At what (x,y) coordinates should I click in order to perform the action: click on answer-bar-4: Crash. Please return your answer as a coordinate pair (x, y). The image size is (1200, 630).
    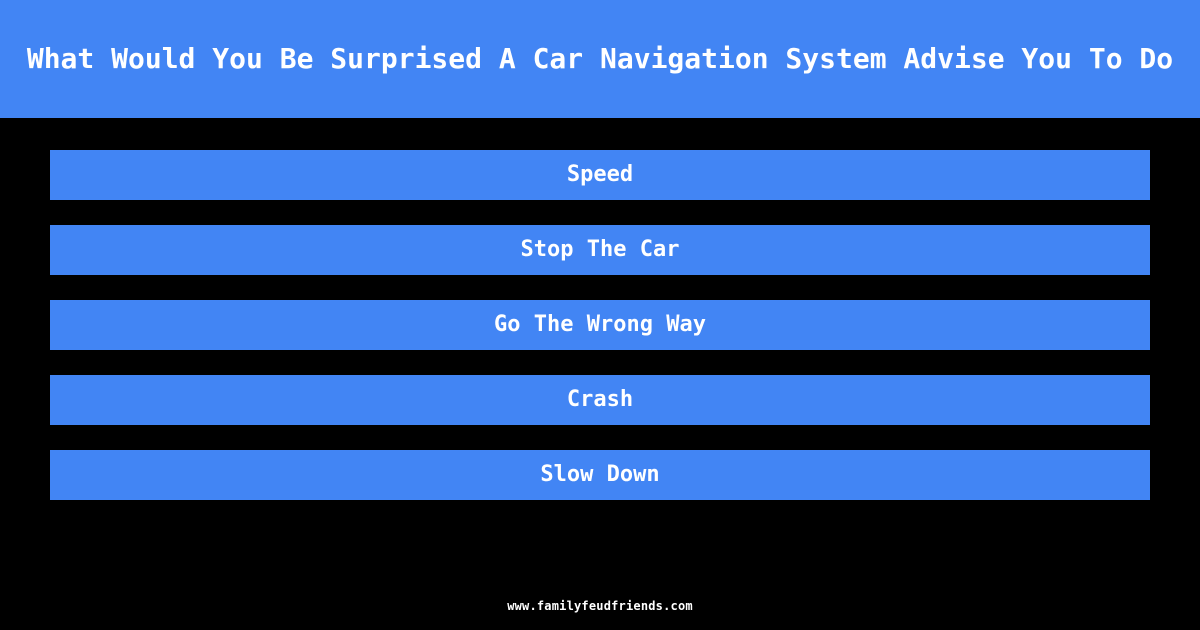
    Looking at the image, I should click on (600, 400).